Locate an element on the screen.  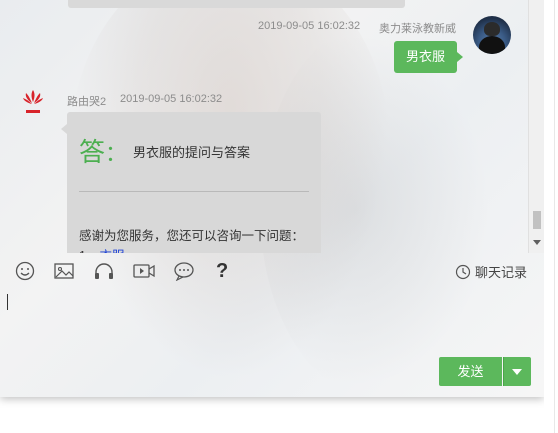
user-avatar is located at coordinates (492, 35).